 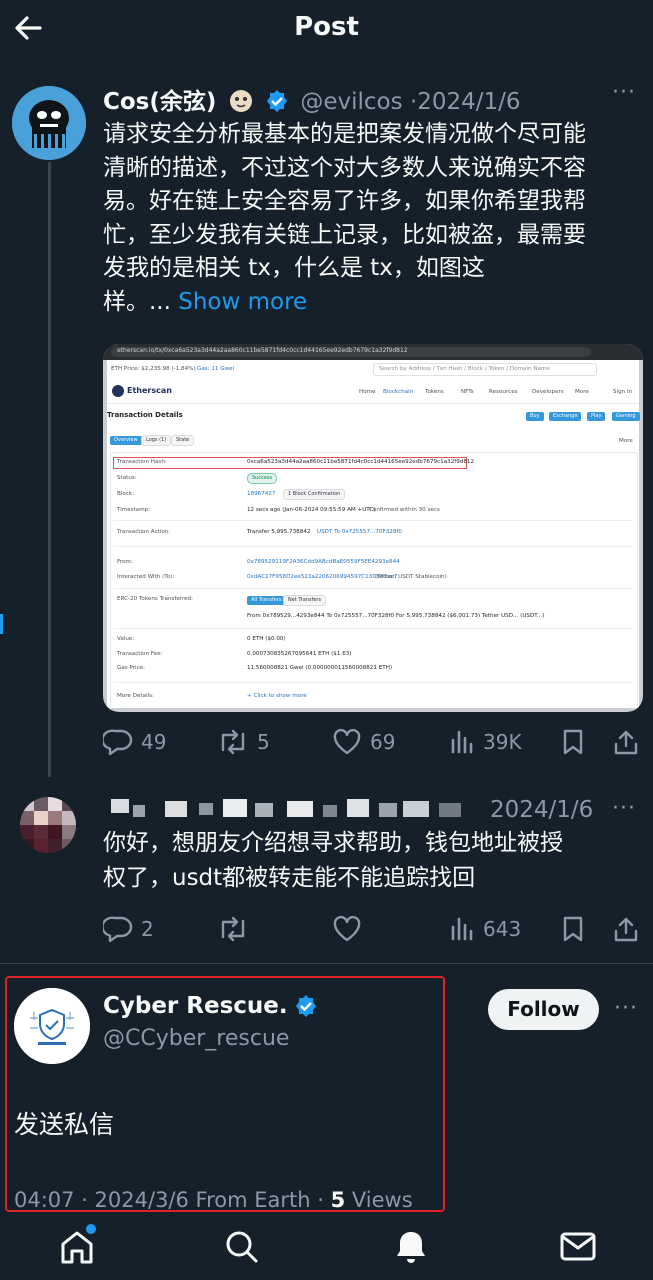 I want to click on thread-connector, so click(x=49, y=469).